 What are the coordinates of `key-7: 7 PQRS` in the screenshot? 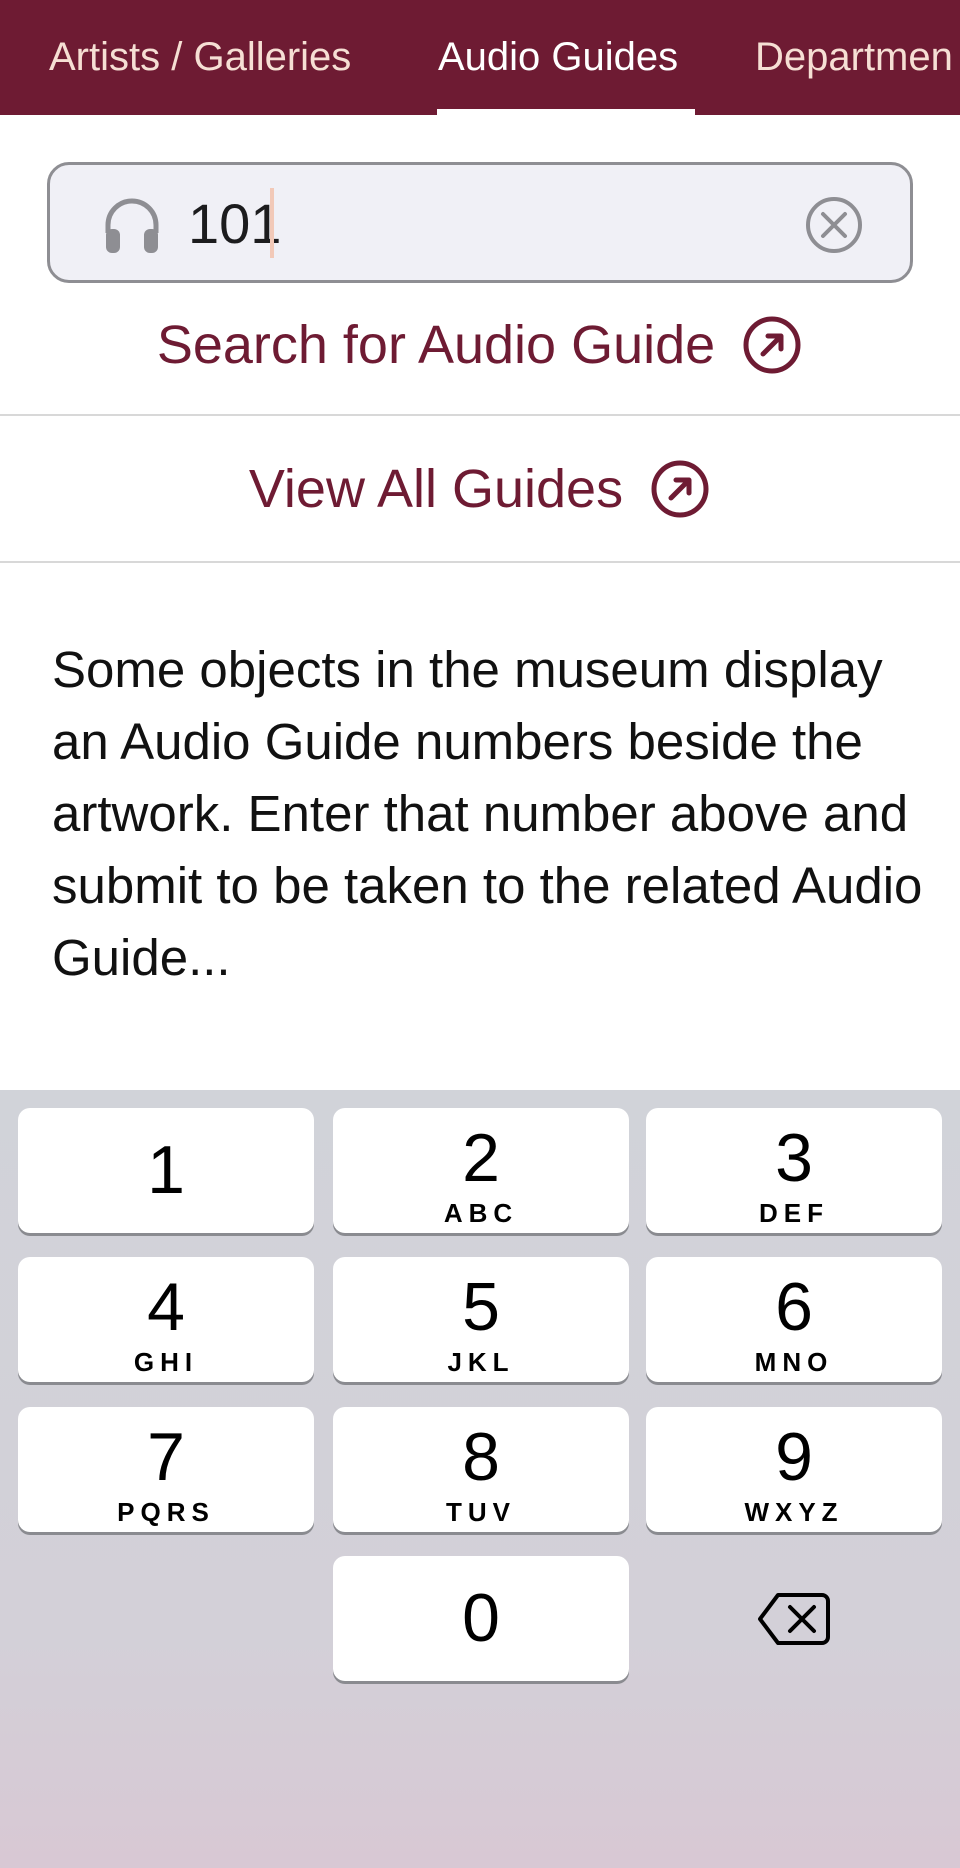 It's located at (166, 1469).